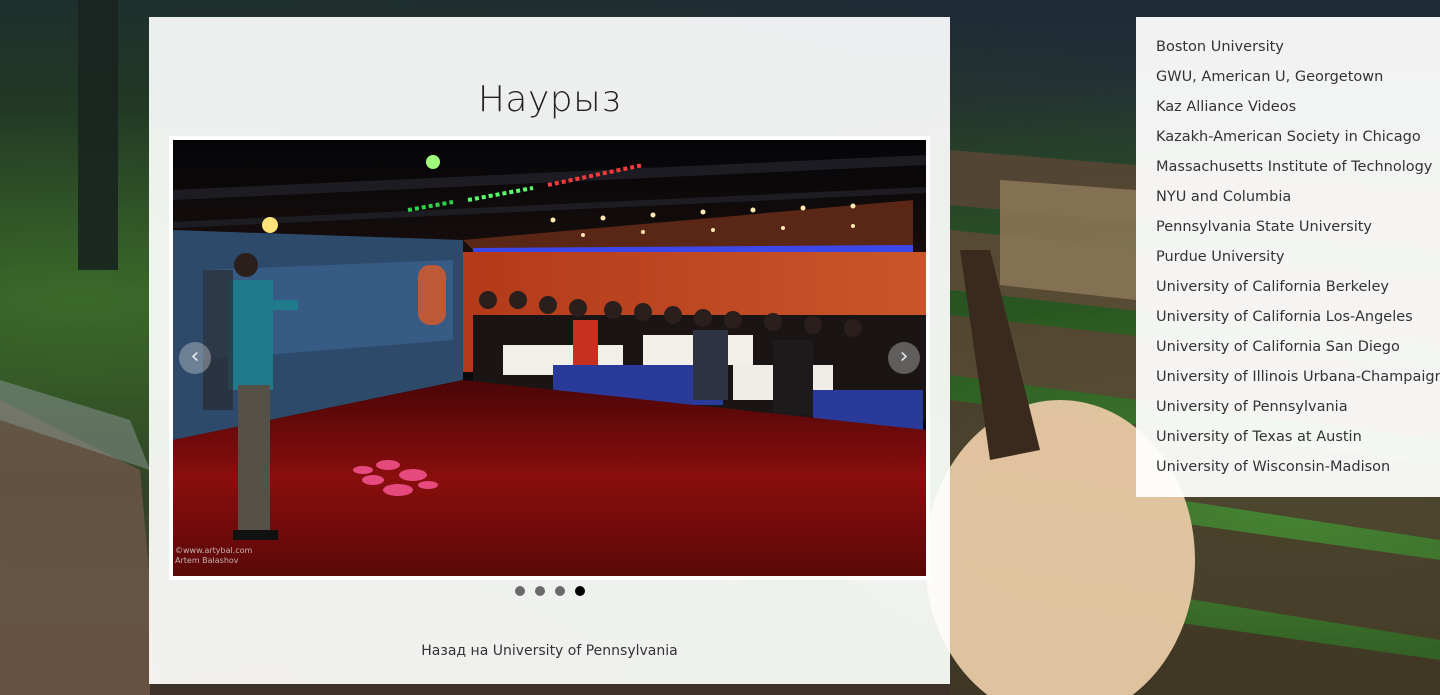 The width and height of the screenshot is (1440, 695). I want to click on sidebar-item-penn-state: Pennsylvania State University, so click(1298, 232).